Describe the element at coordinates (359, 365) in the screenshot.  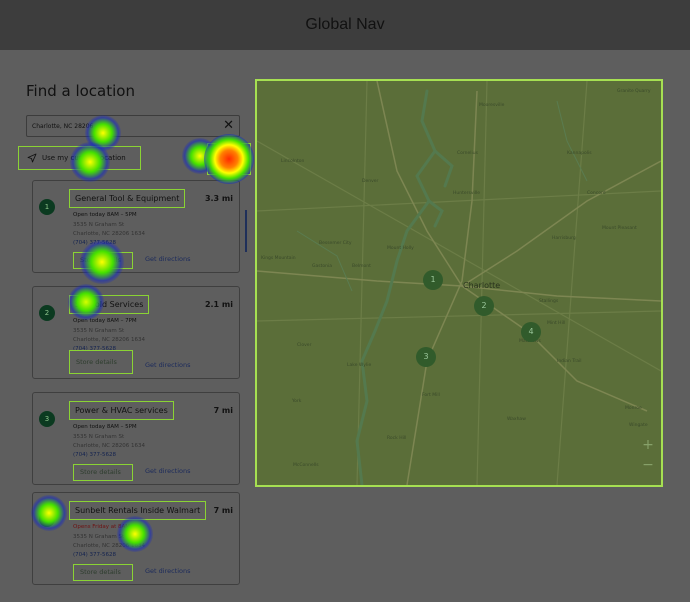
I see `map-town-label: Lake Wylie` at that location.